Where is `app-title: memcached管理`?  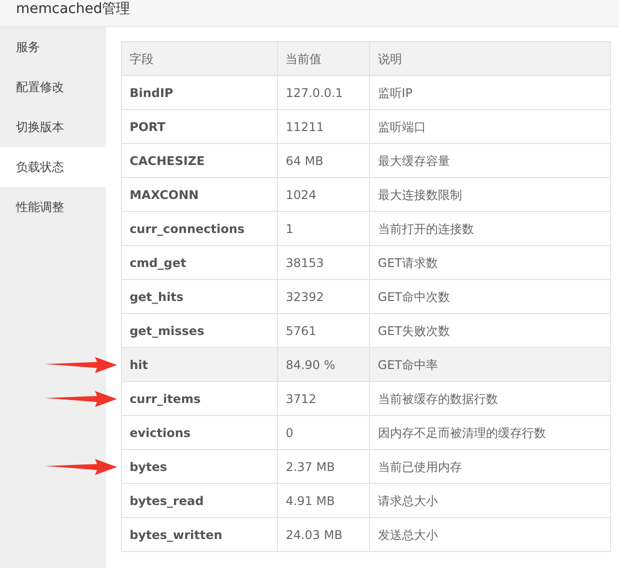 app-title: memcached管理 is located at coordinates (73, 9).